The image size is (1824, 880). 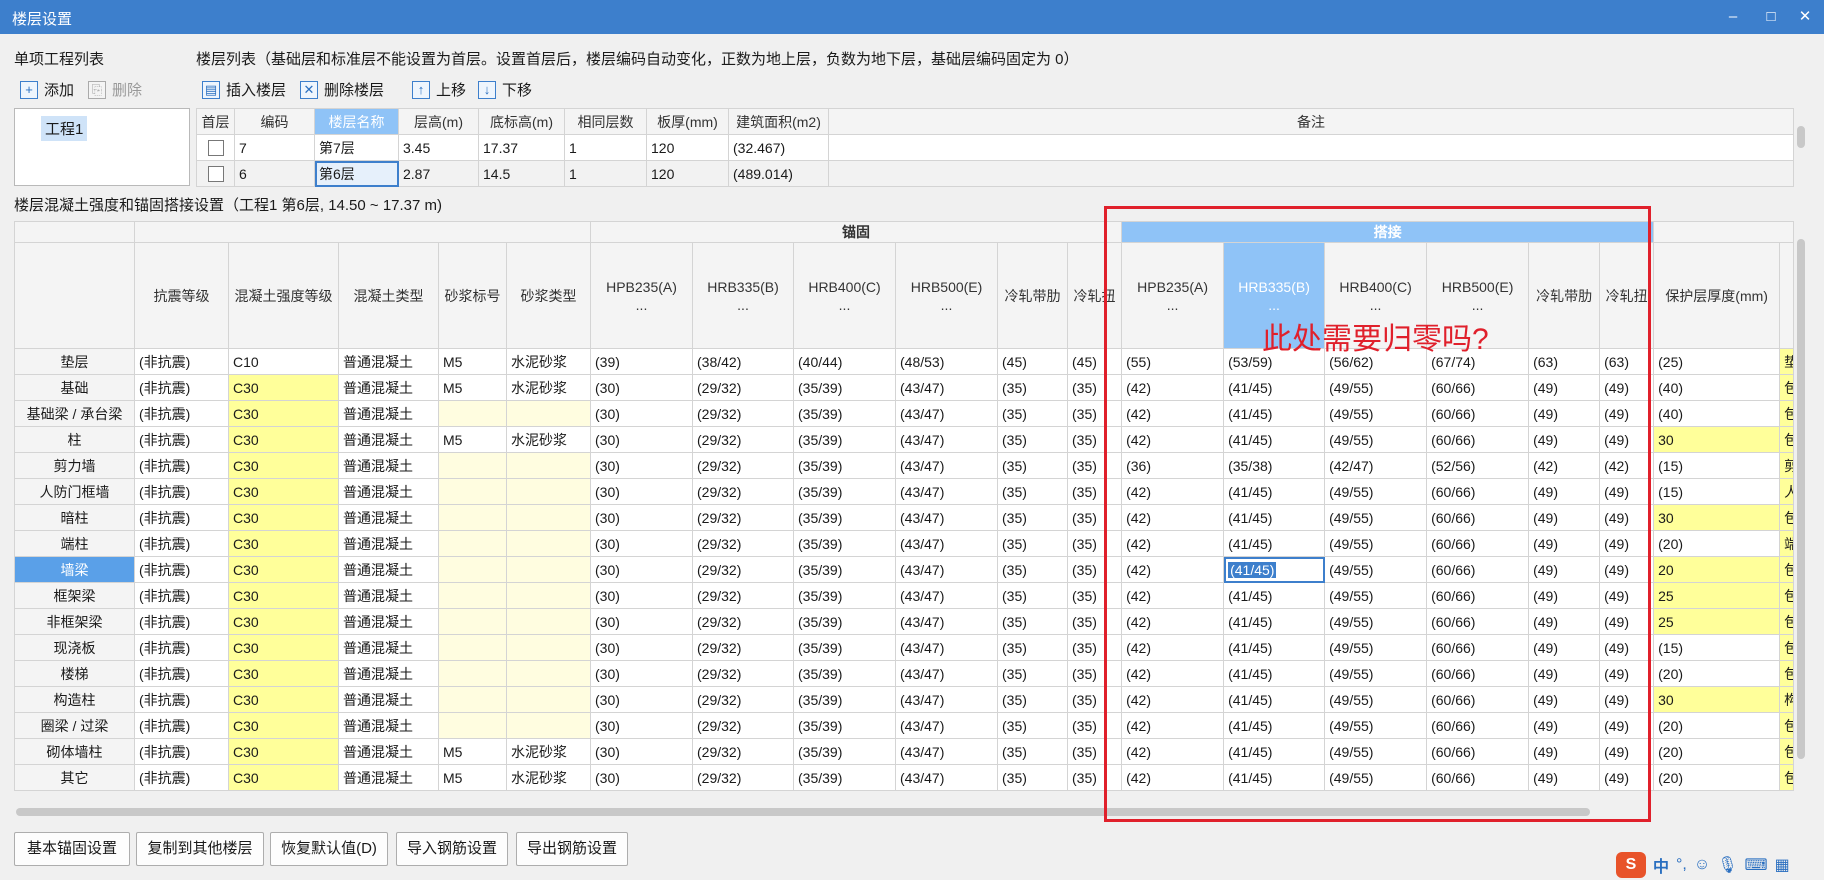 I want to click on column-header: 砂浆类型, so click(x=548, y=295).